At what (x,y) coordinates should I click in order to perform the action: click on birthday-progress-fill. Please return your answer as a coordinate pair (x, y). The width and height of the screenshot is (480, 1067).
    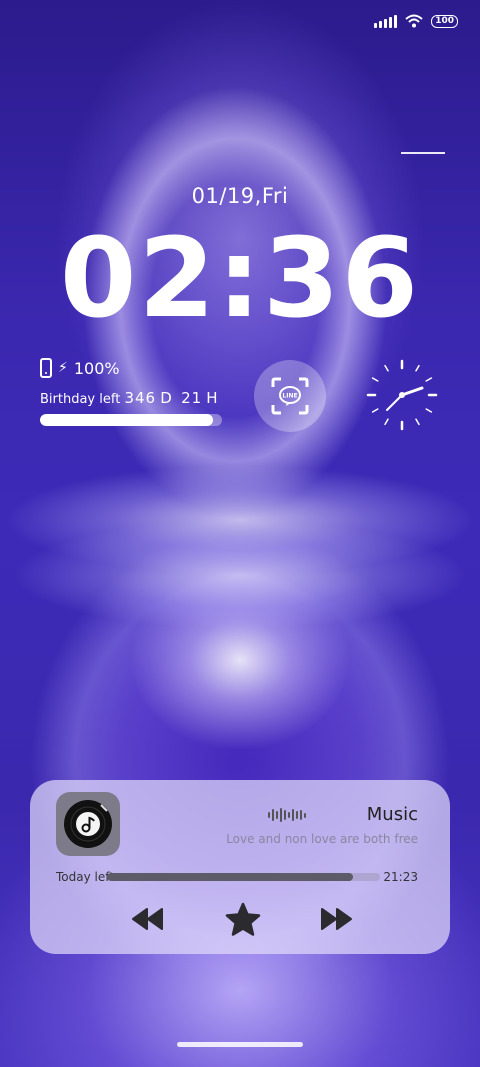
    Looking at the image, I should click on (126, 420).